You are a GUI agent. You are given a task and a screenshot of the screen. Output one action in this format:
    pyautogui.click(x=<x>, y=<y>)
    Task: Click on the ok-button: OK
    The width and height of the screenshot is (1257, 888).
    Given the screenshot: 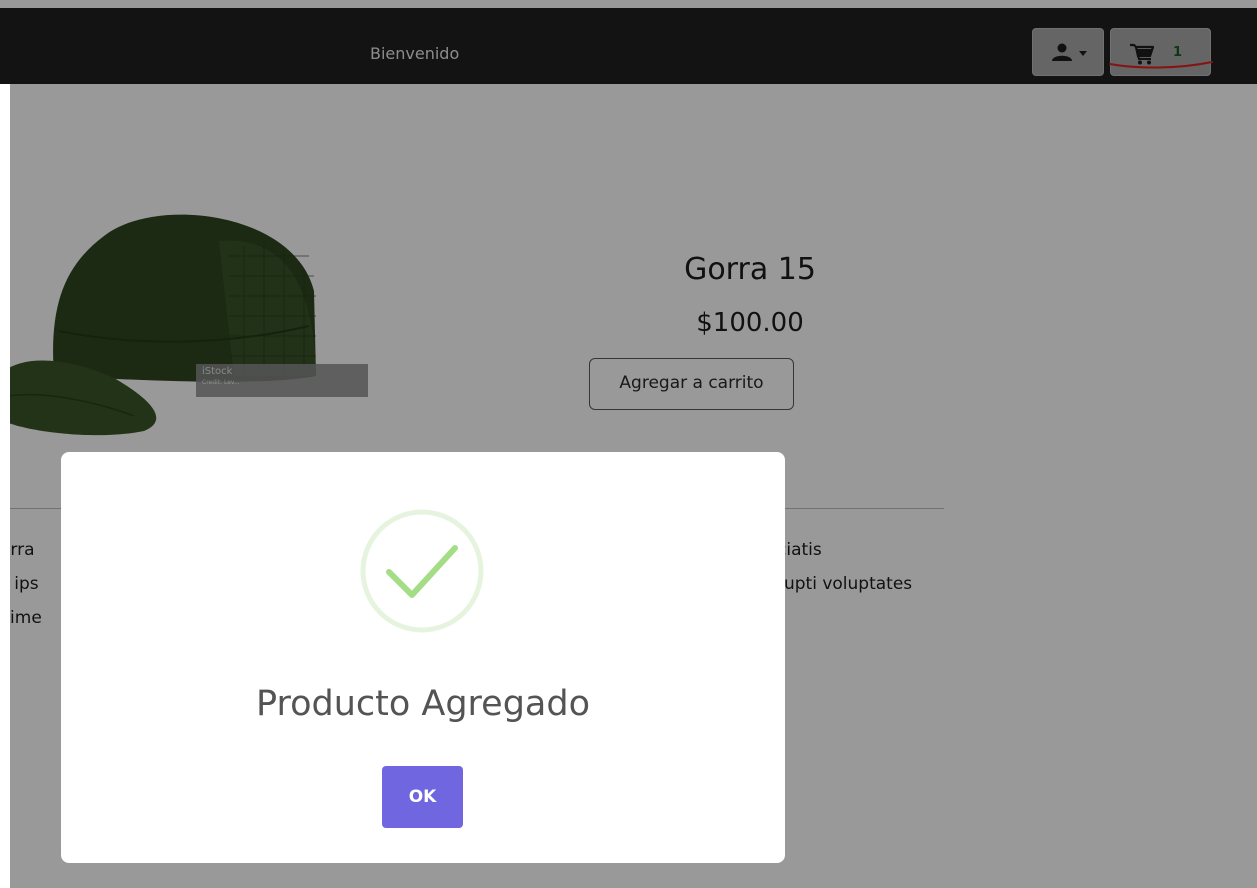 What is the action you would take?
    pyautogui.click(x=422, y=797)
    